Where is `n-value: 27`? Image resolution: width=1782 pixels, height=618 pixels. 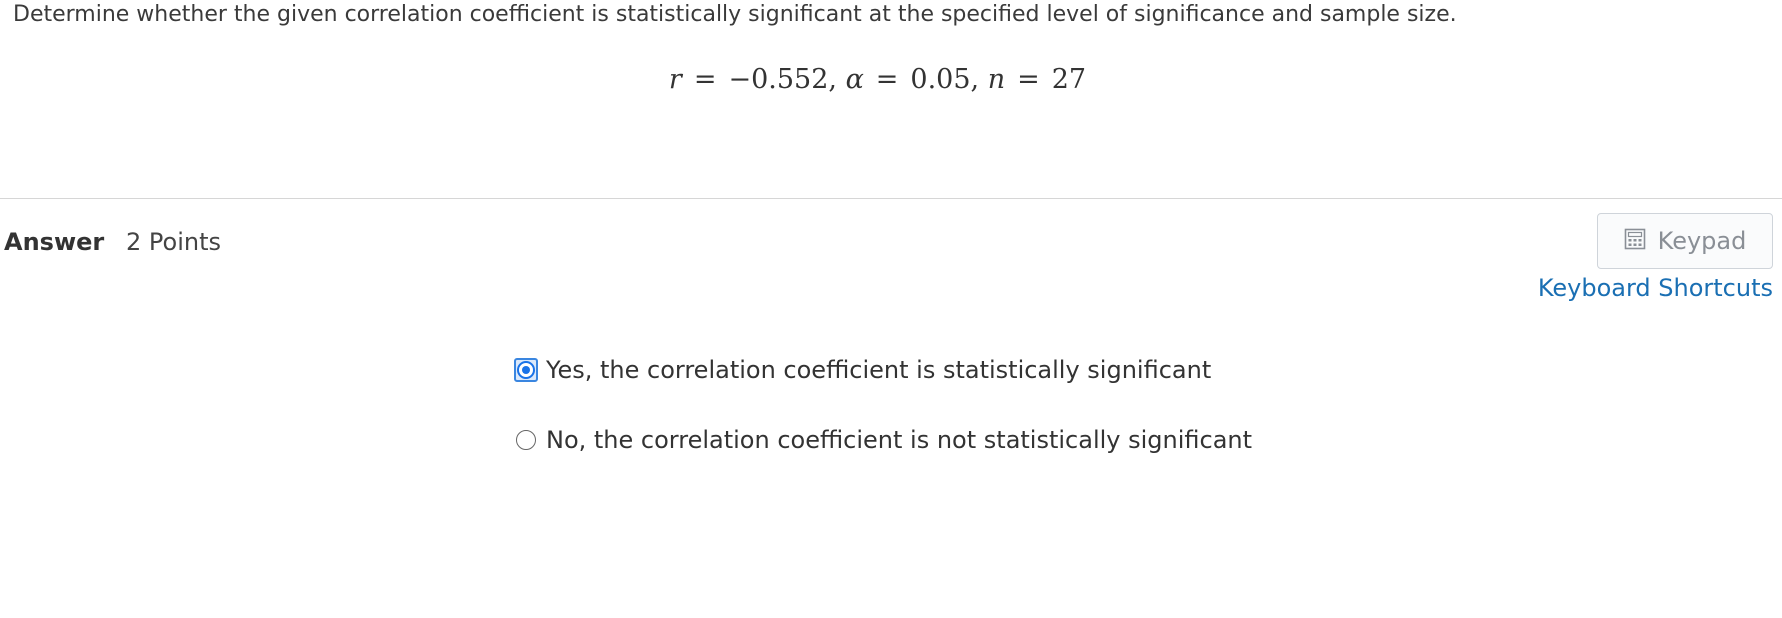 n-value: 27 is located at coordinates (1069, 79).